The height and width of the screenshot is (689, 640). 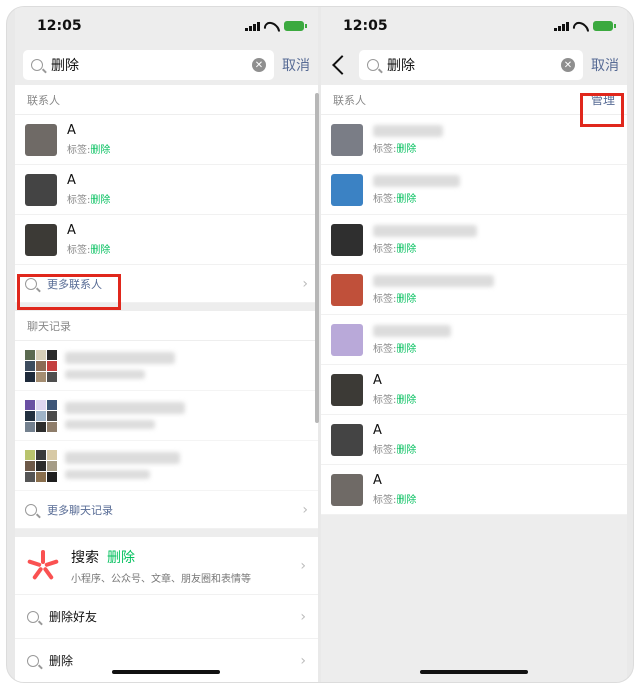 What do you see at coordinates (474, 100) in the screenshot?
I see `contacts-header: 联系人 管理` at bounding box center [474, 100].